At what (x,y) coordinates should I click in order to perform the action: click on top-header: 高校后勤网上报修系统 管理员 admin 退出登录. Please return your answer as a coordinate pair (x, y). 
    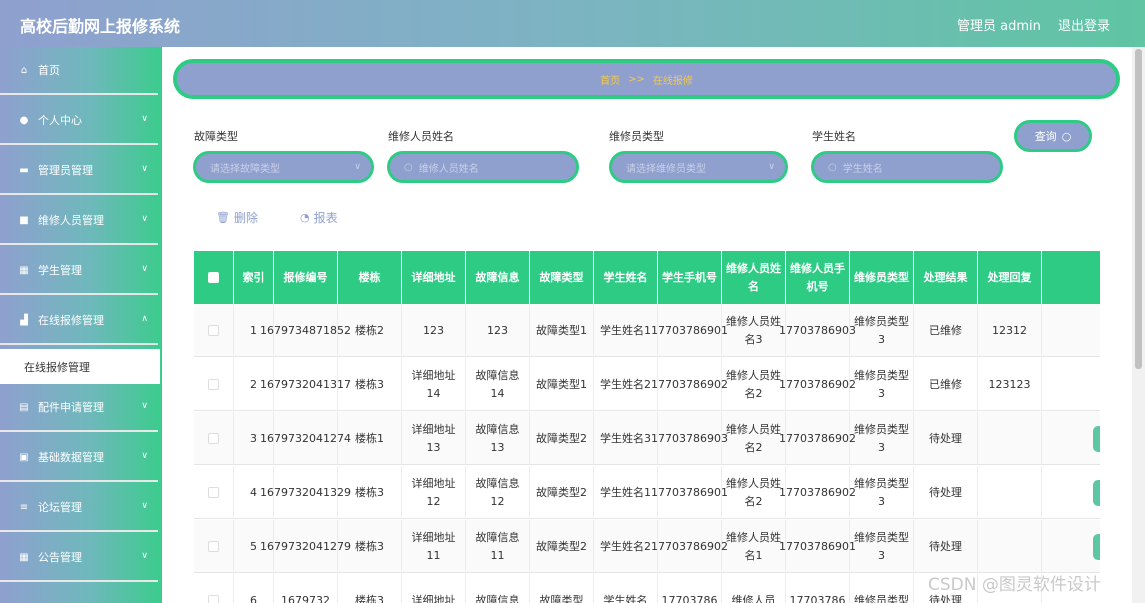
    Looking at the image, I should click on (572, 23).